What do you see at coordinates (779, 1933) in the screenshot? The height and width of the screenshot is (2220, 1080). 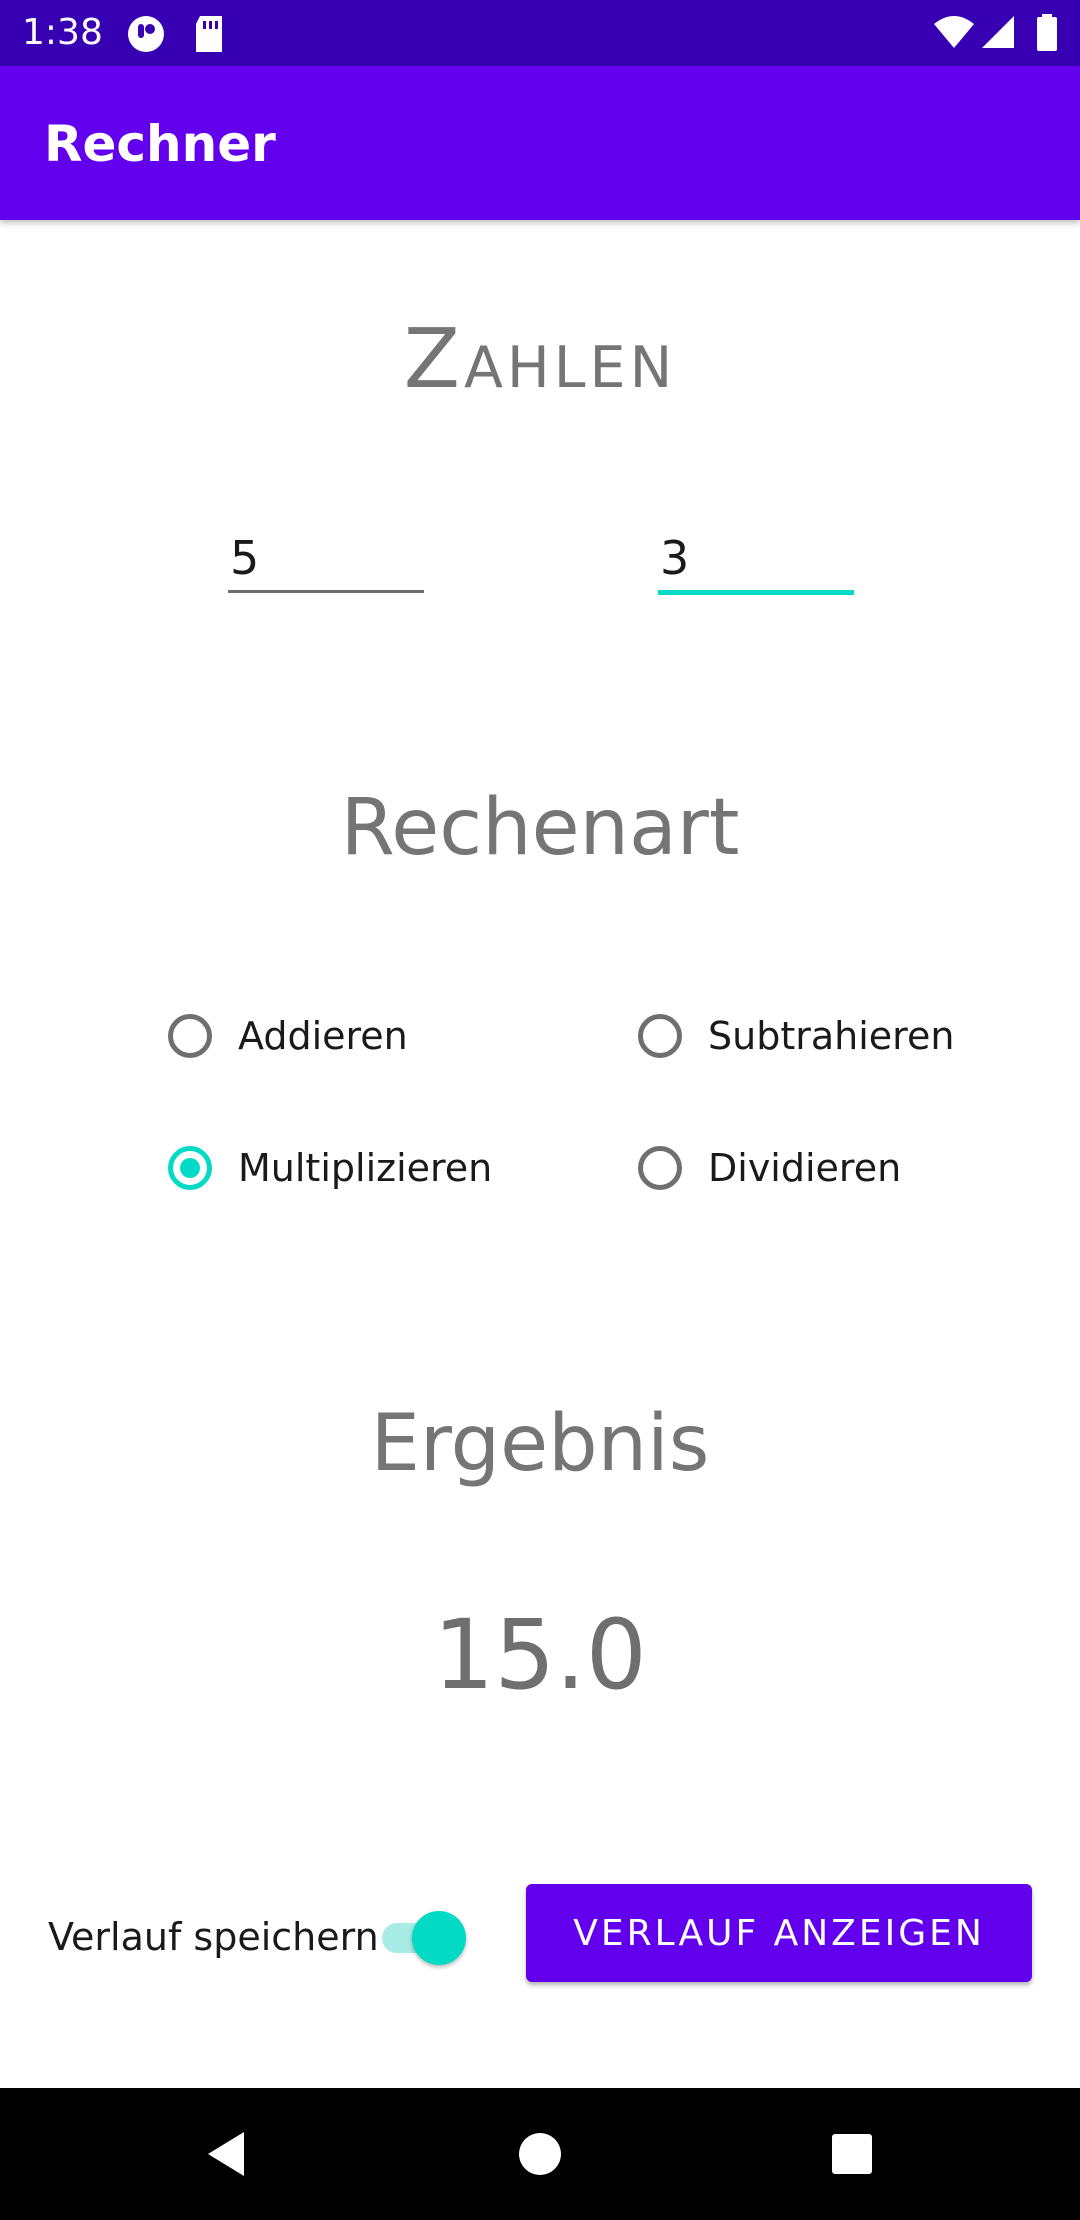 I see `show-history-button: VERLAUF ANZEIGEN` at bounding box center [779, 1933].